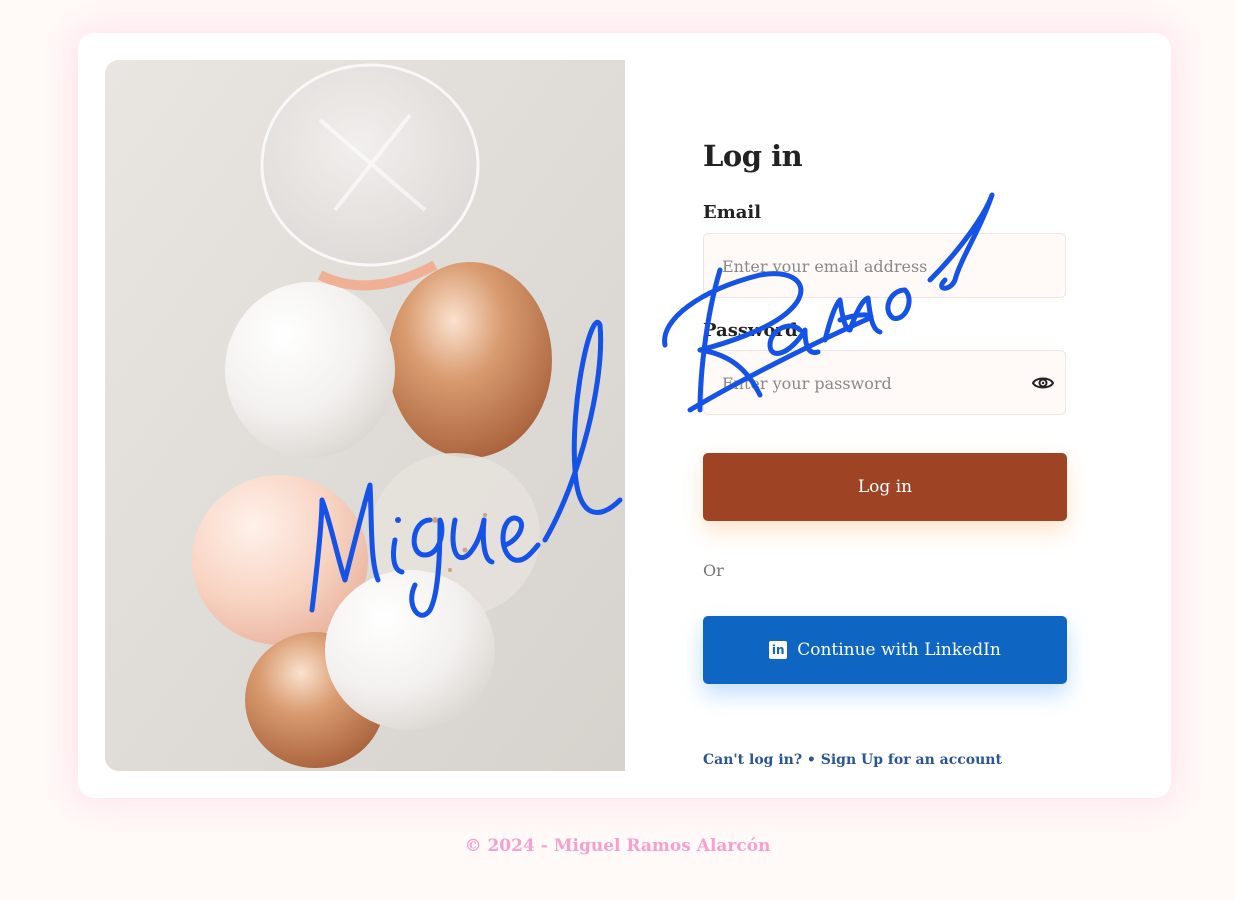 The width and height of the screenshot is (1235, 900). I want to click on password-field-container, so click(884, 383).